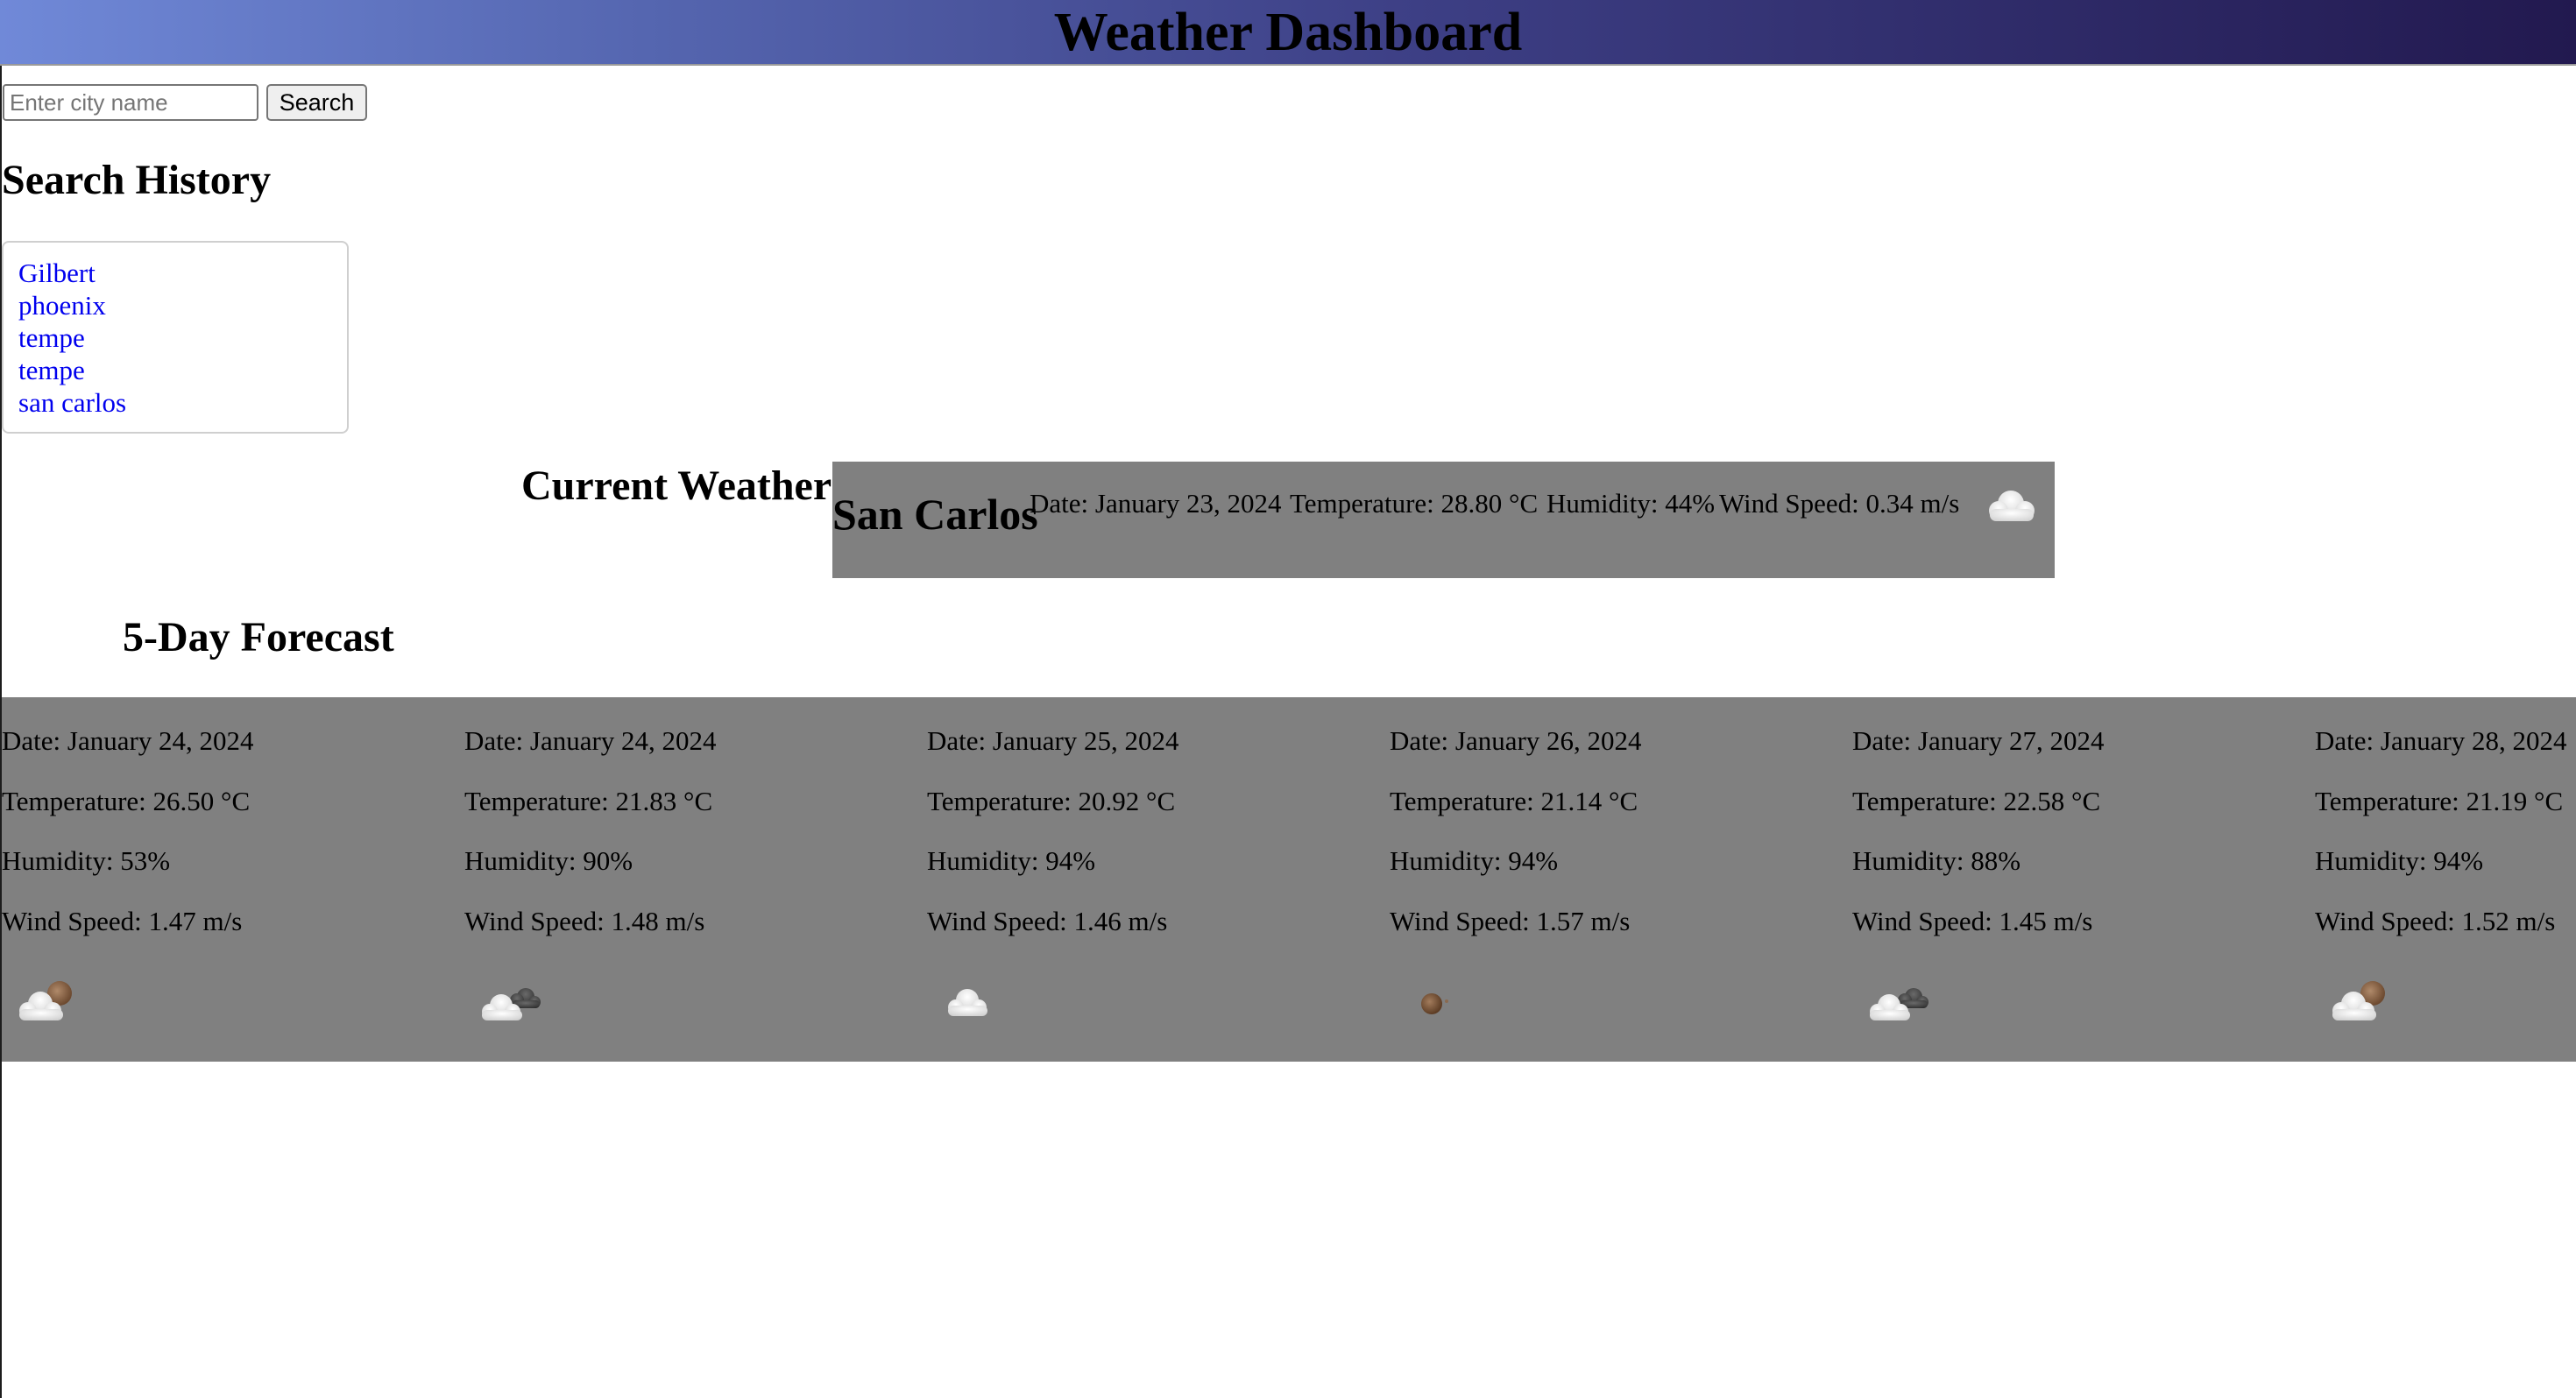  What do you see at coordinates (1510, 921) in the screenshot?
I see `forecast-wind-speed: Wind Speed: 1.57 m/s` at bounding box center [1510, 921].